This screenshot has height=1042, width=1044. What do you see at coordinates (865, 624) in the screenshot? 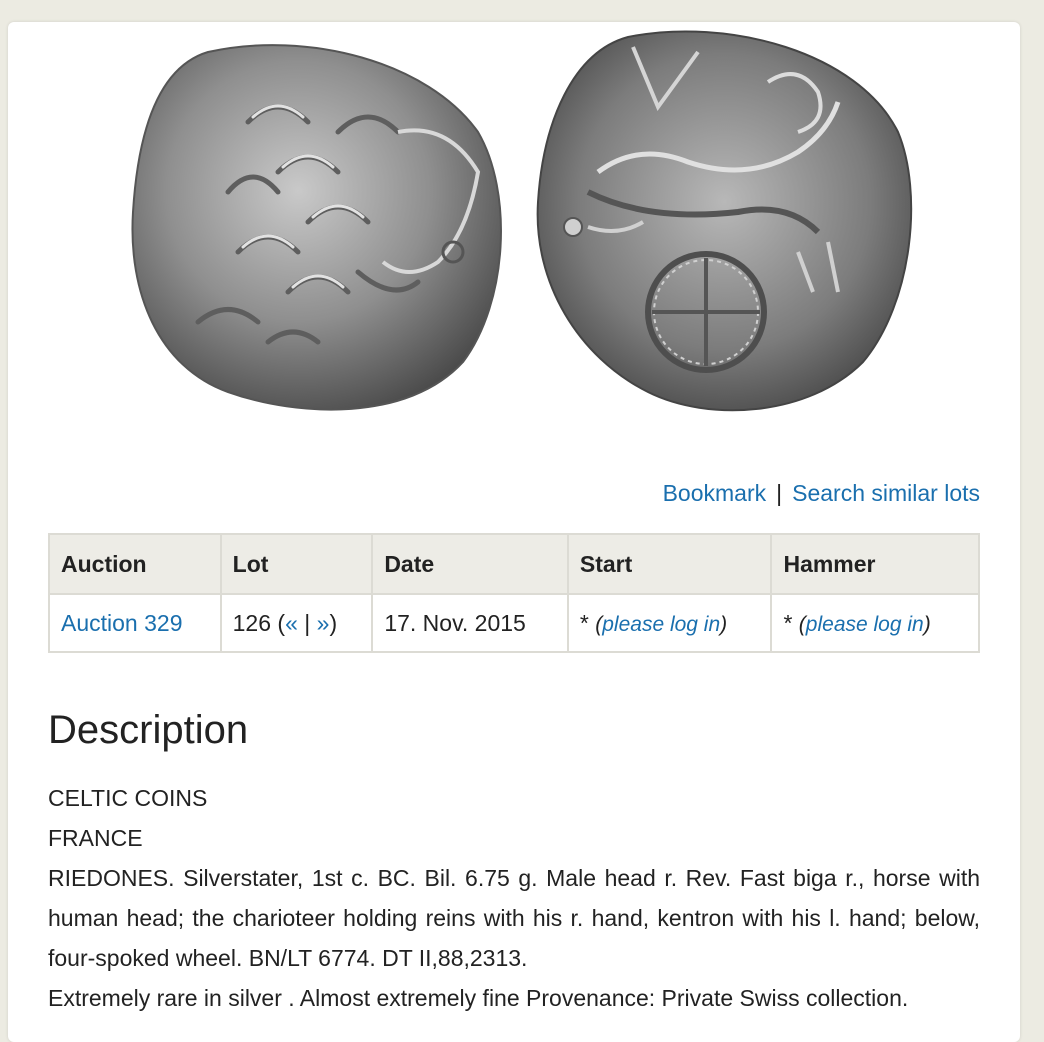
I see `hammer-please-log-in-link: please log in` at bounding box center [865, 624].